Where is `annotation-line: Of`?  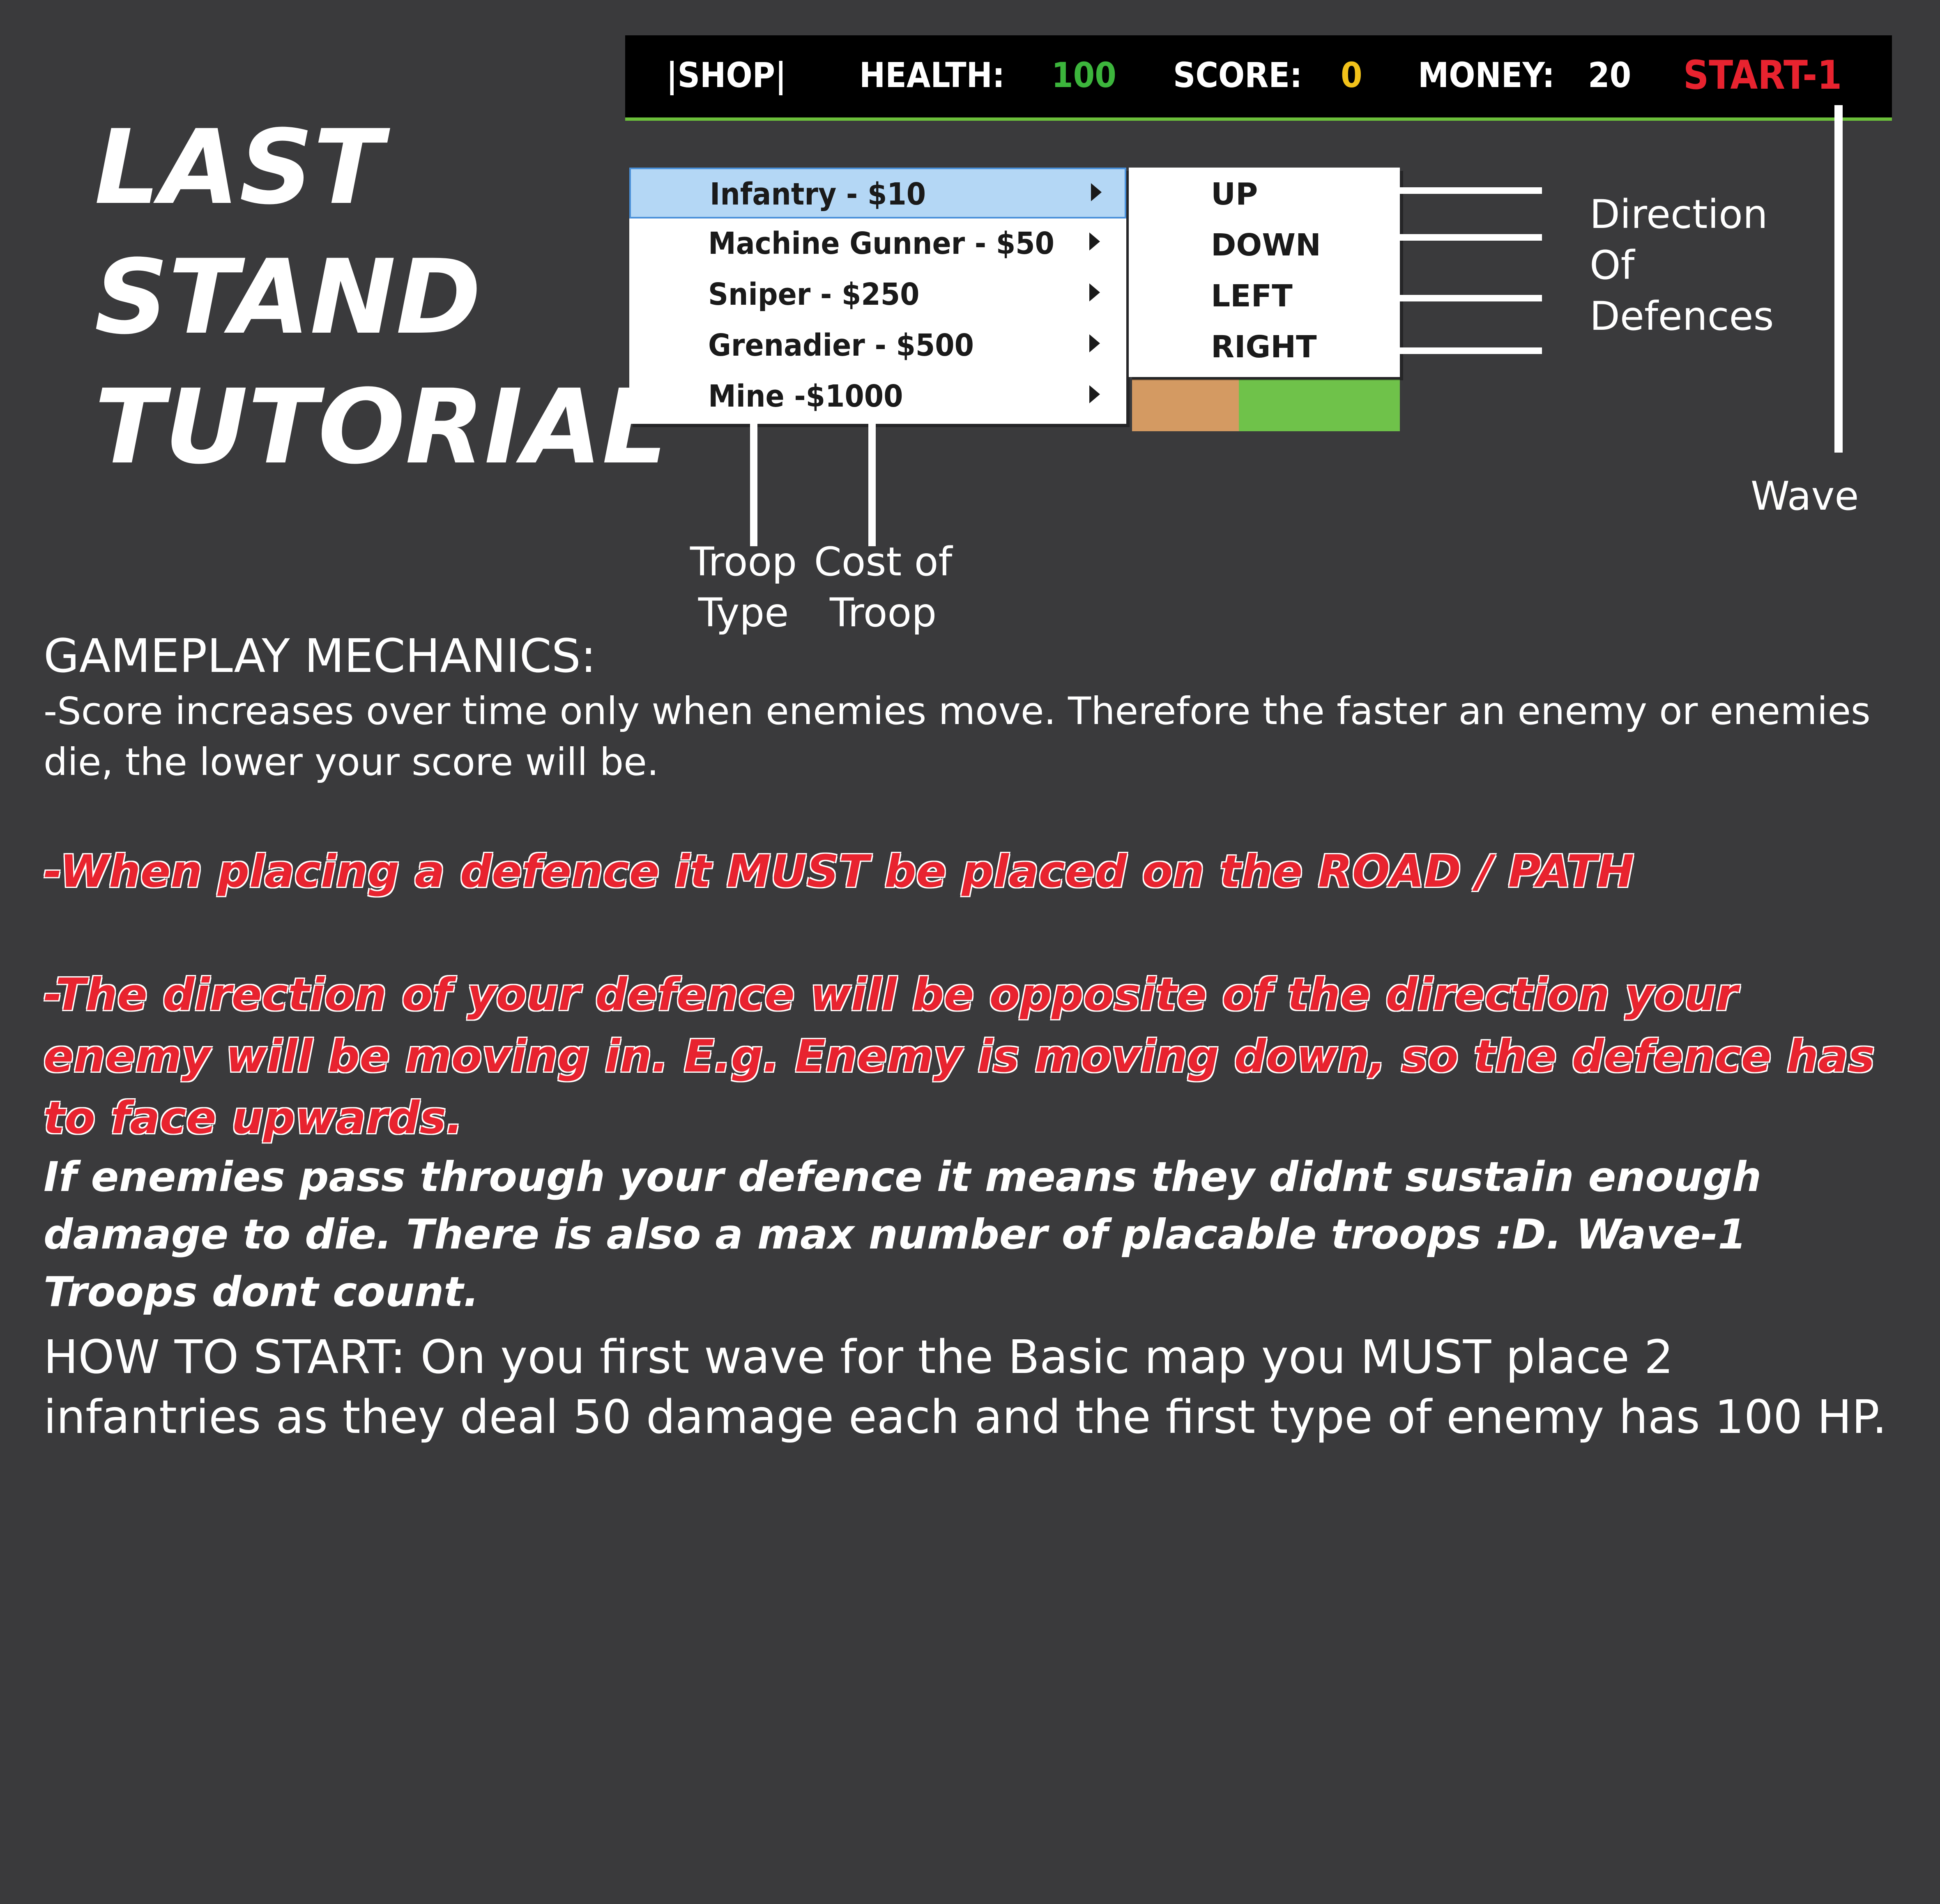 annotation-line: Of is located at coordinates (1612, 265).